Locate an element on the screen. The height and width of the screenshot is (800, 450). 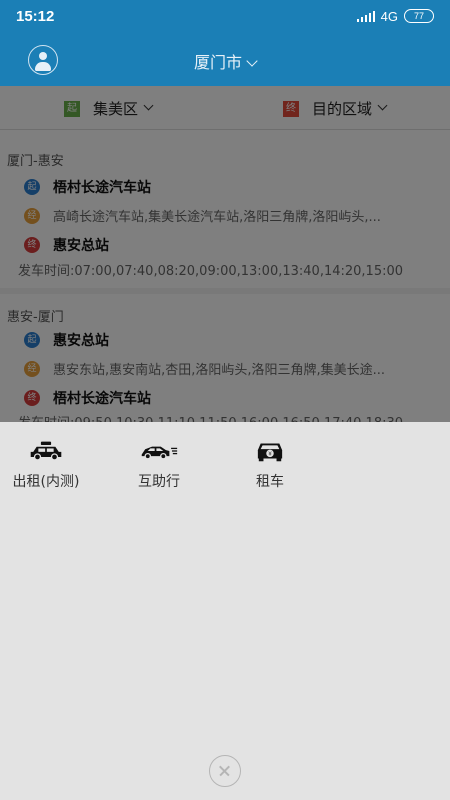
taxi-icon is located at coordinates (46, 451).